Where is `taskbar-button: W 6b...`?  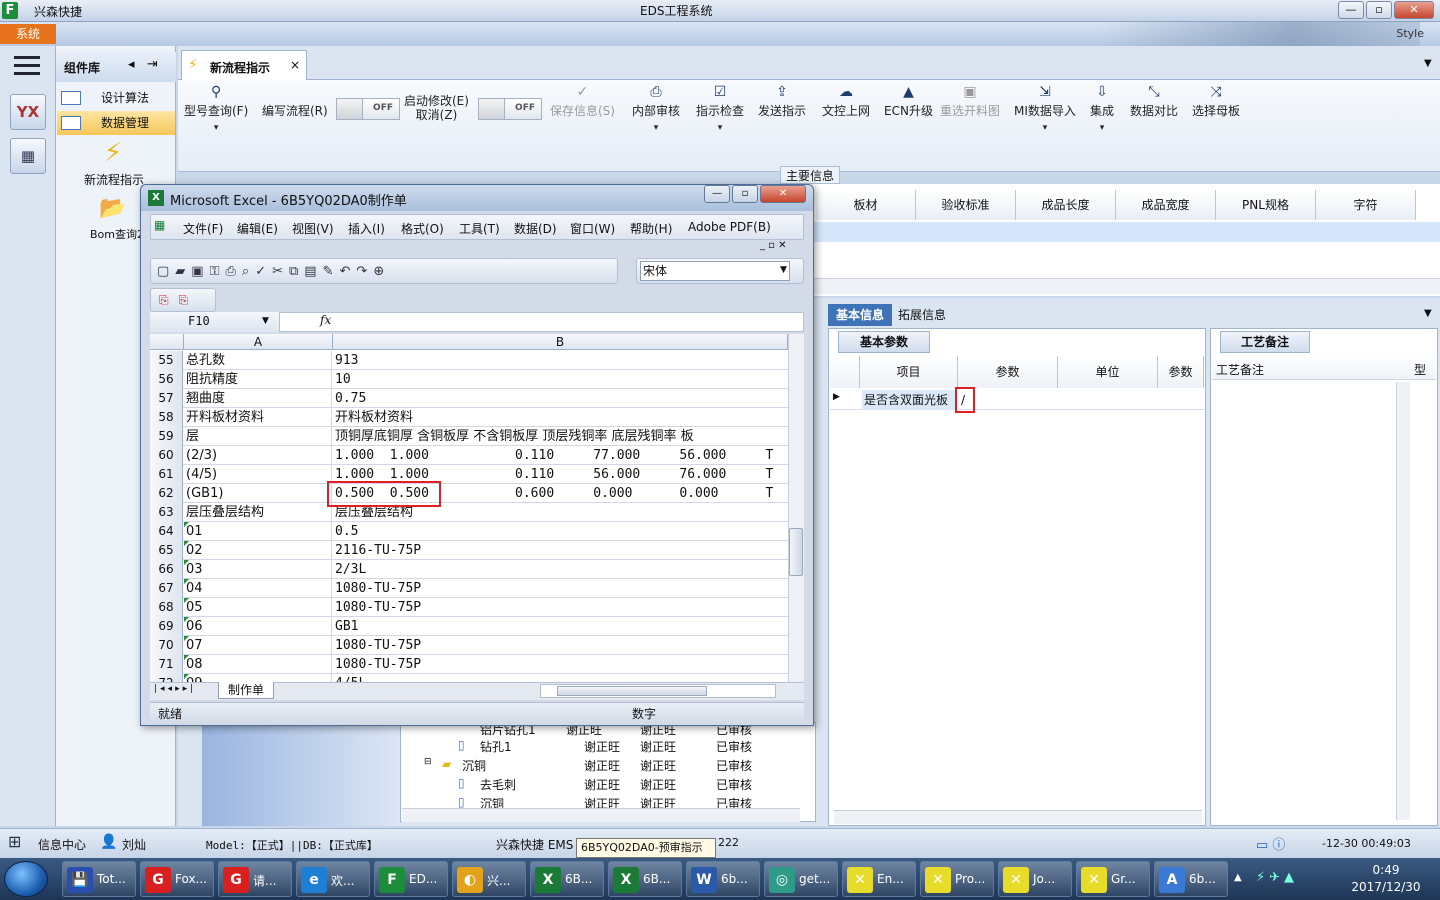 taskbar-button: W 6b... is located at coordinates (723, 879).